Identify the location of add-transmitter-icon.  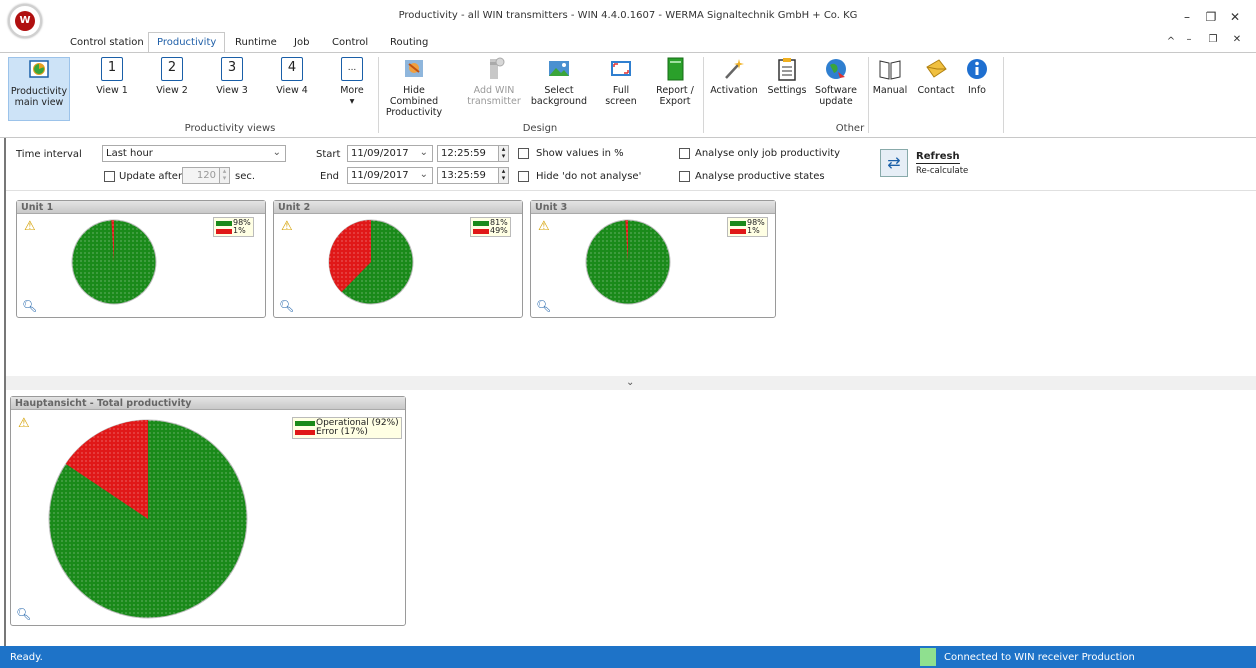
(494, 69).